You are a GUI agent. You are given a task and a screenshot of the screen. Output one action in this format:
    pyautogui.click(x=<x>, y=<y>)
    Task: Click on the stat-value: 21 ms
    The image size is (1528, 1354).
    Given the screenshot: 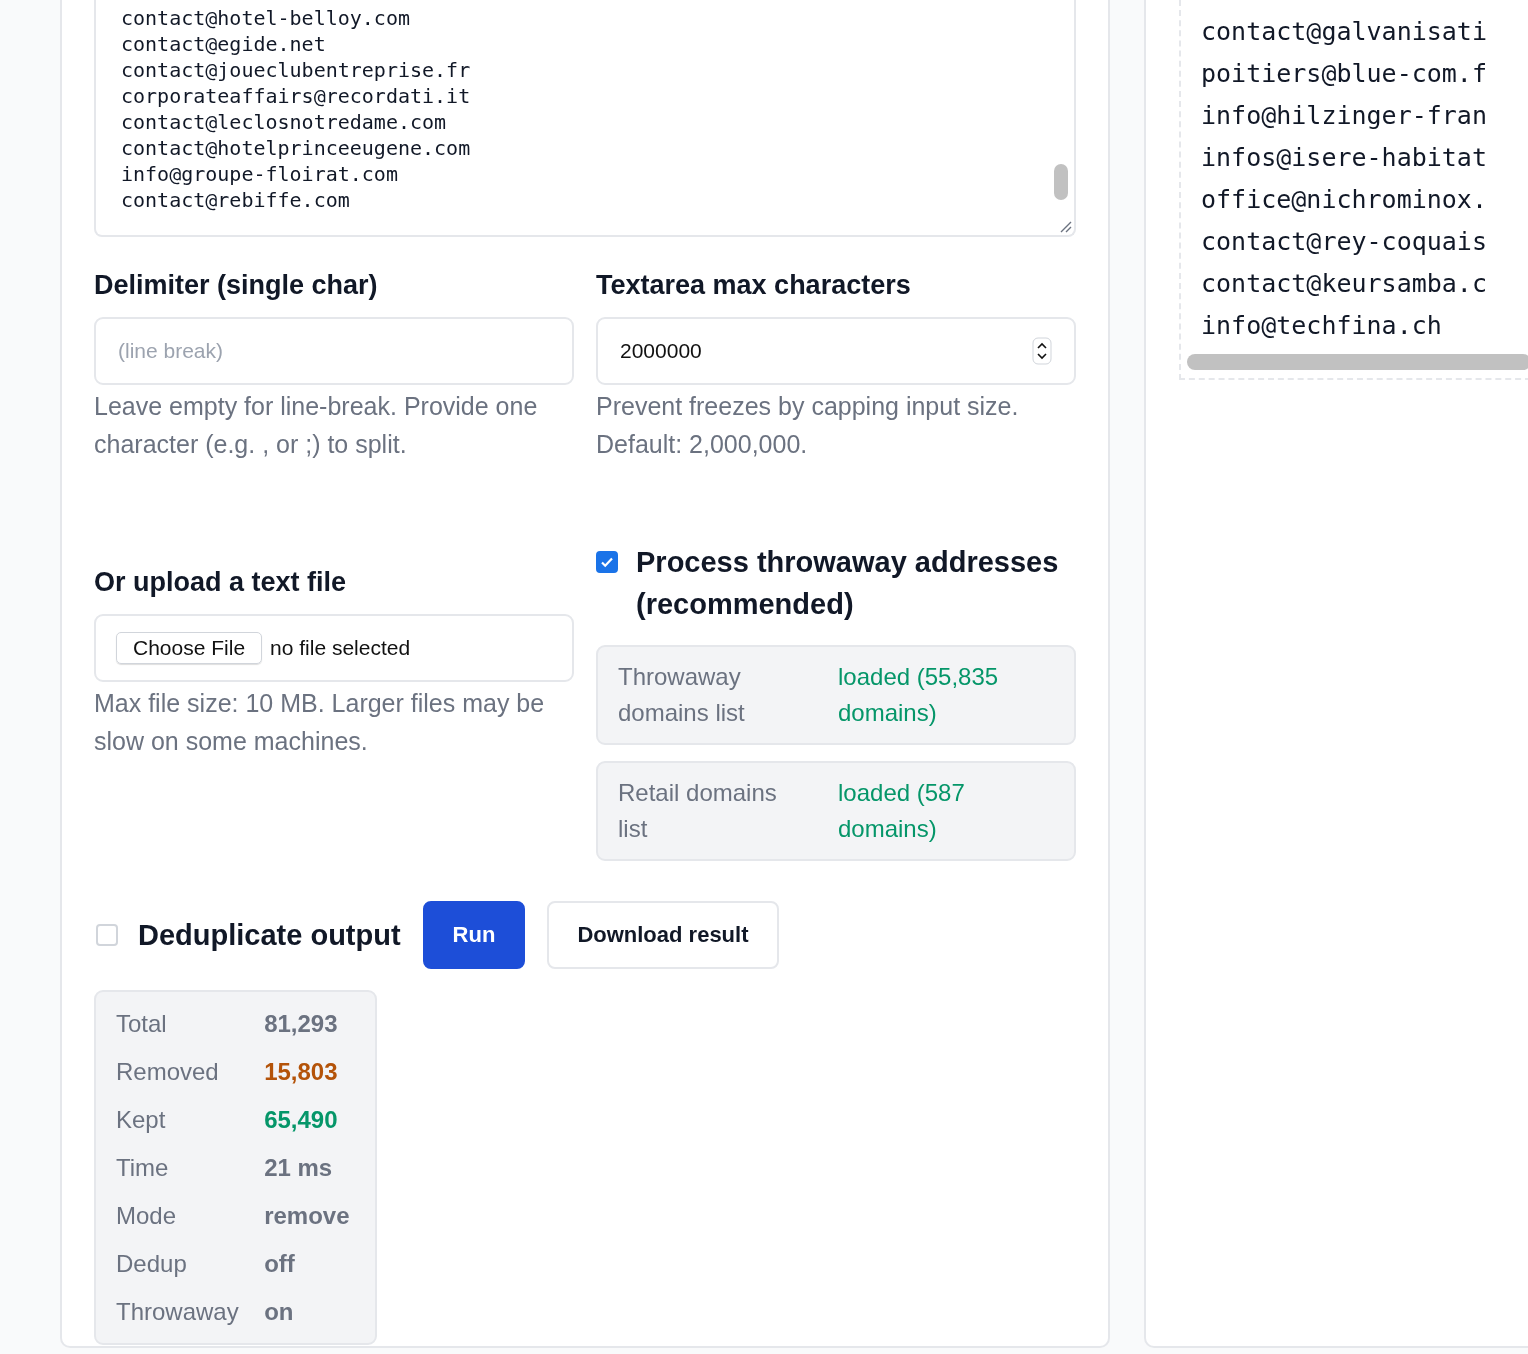 What is the action you would take?
    pyautogui.click(x=299, y=1168)
    